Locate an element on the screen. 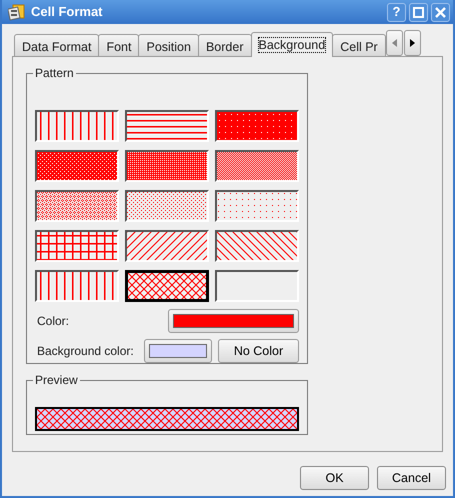  cancel-button: Cancel is located at coordinates (411, 478).